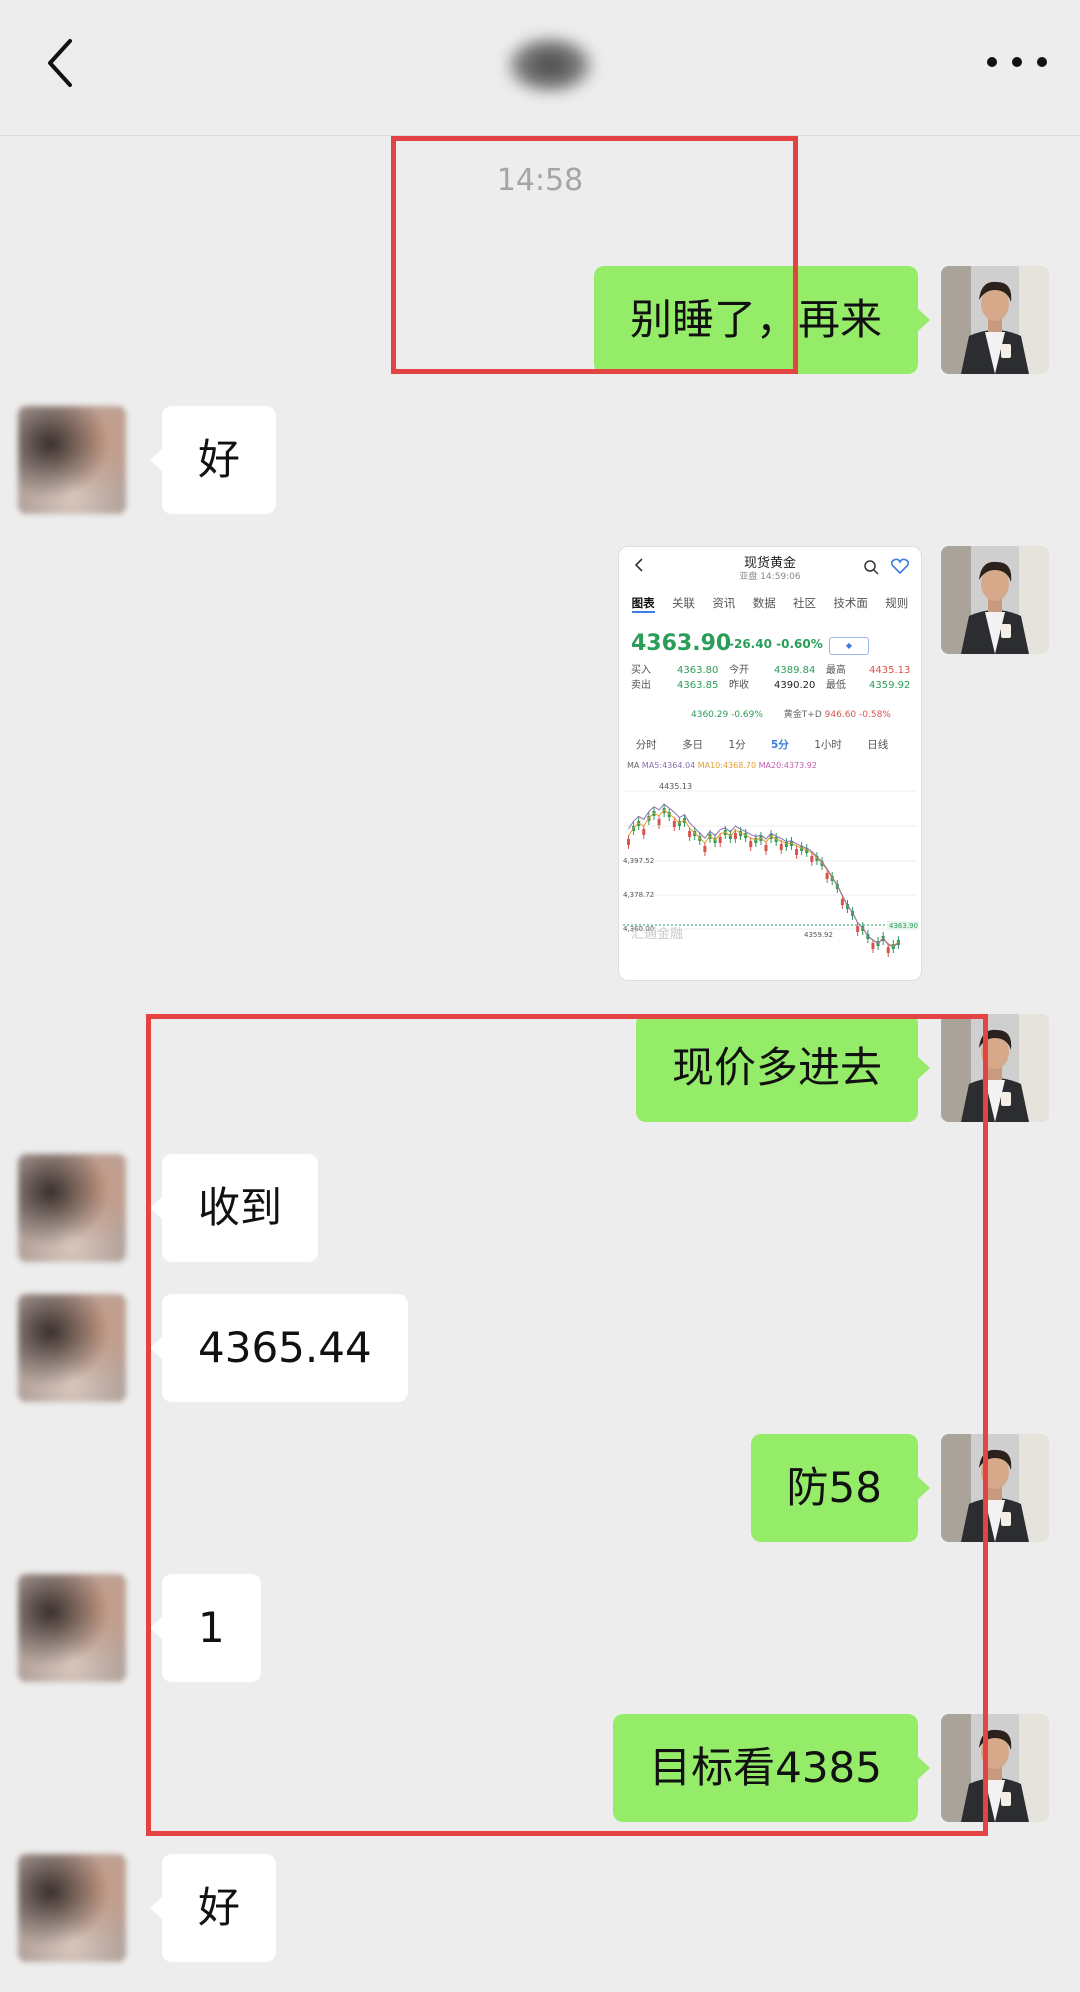 The image size is (1080, 1992). I want to click on message-bubble-sent: 防58, so click(840, 1488).